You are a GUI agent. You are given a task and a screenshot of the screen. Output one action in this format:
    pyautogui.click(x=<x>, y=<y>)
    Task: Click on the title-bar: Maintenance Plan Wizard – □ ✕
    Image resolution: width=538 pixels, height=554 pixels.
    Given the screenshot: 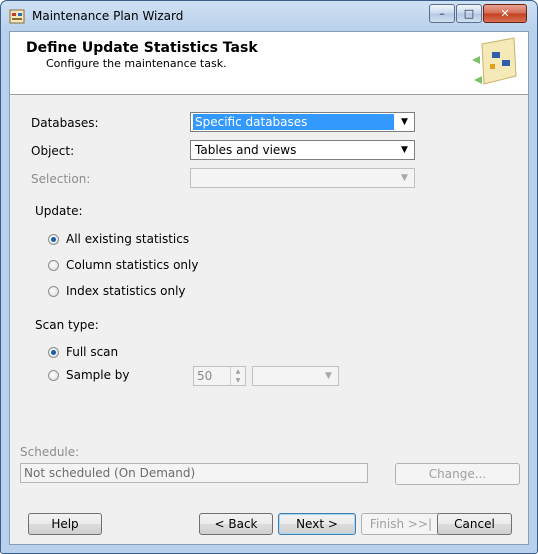 What is the action you would take?
    pyautogui.click(x=269, y=16)
    